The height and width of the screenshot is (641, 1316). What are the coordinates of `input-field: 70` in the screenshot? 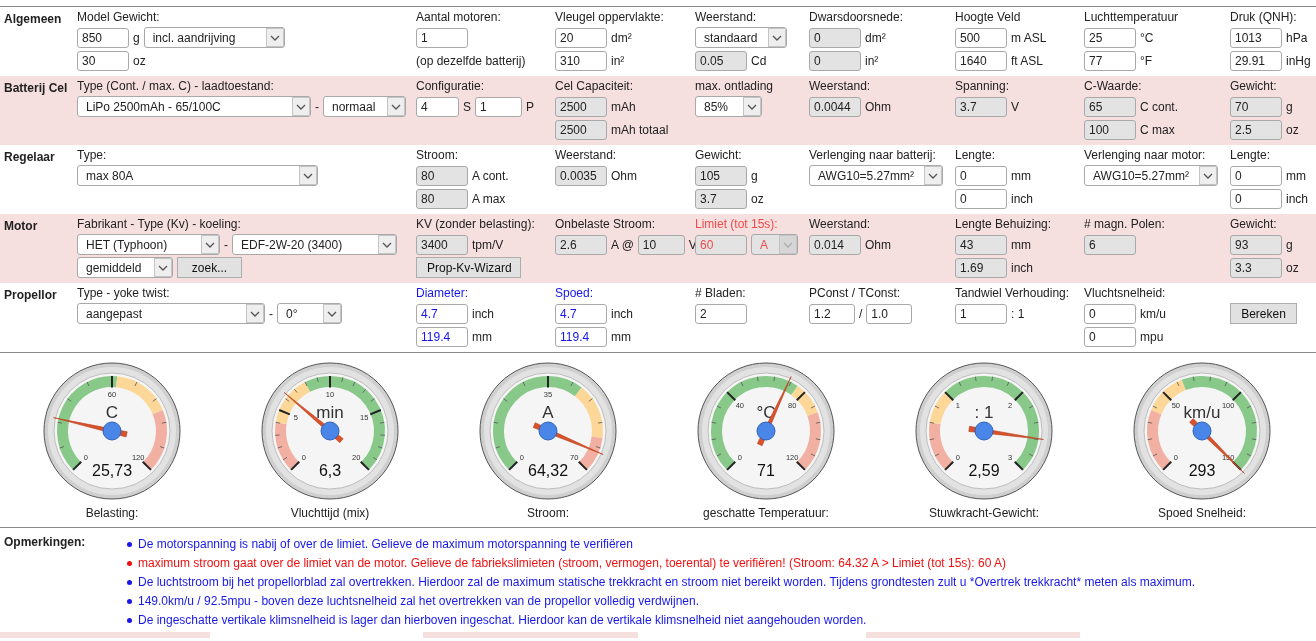 It's located at (1256, 106).